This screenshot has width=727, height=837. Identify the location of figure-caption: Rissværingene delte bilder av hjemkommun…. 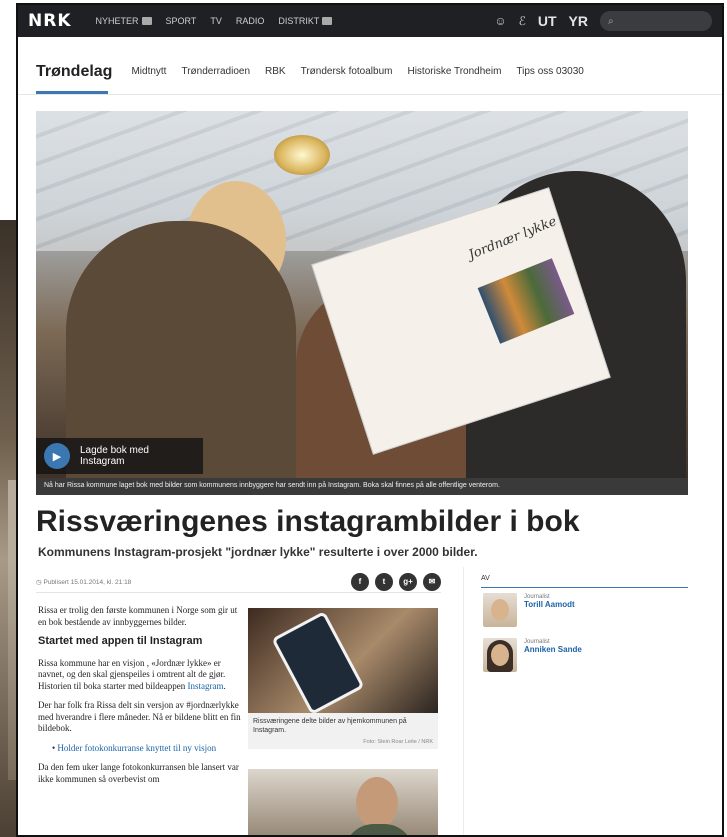
(343, 725).